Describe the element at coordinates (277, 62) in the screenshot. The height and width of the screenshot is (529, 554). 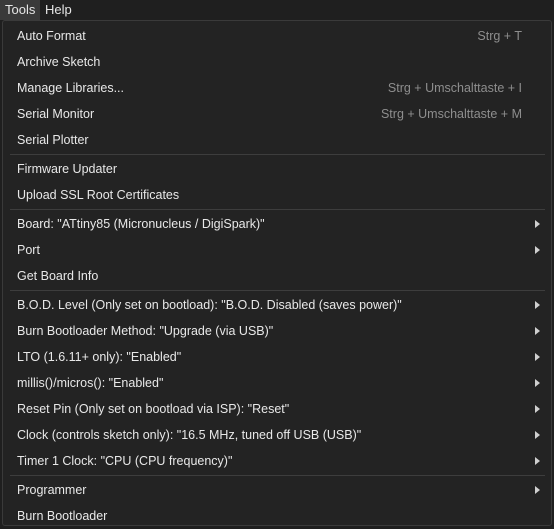
I see `menu-item-archive-sketch: Archive Sketch` at that location.